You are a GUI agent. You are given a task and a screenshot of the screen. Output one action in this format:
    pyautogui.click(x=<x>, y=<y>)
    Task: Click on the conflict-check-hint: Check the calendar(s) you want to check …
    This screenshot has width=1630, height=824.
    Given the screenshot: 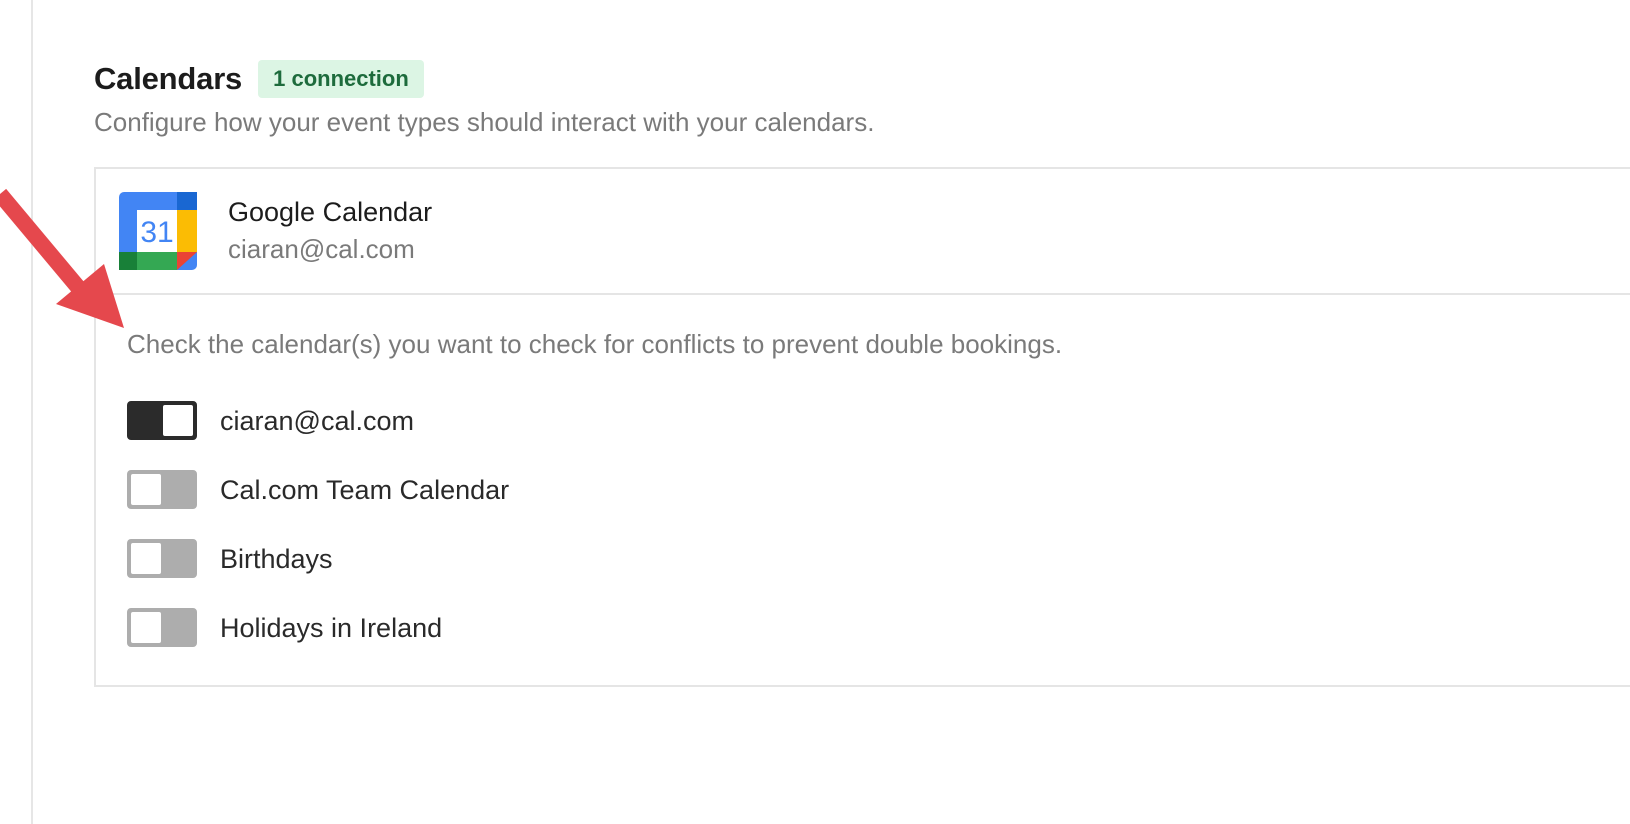 What is the action you would take?
    pyautogui.click(x=595, y=344)
    